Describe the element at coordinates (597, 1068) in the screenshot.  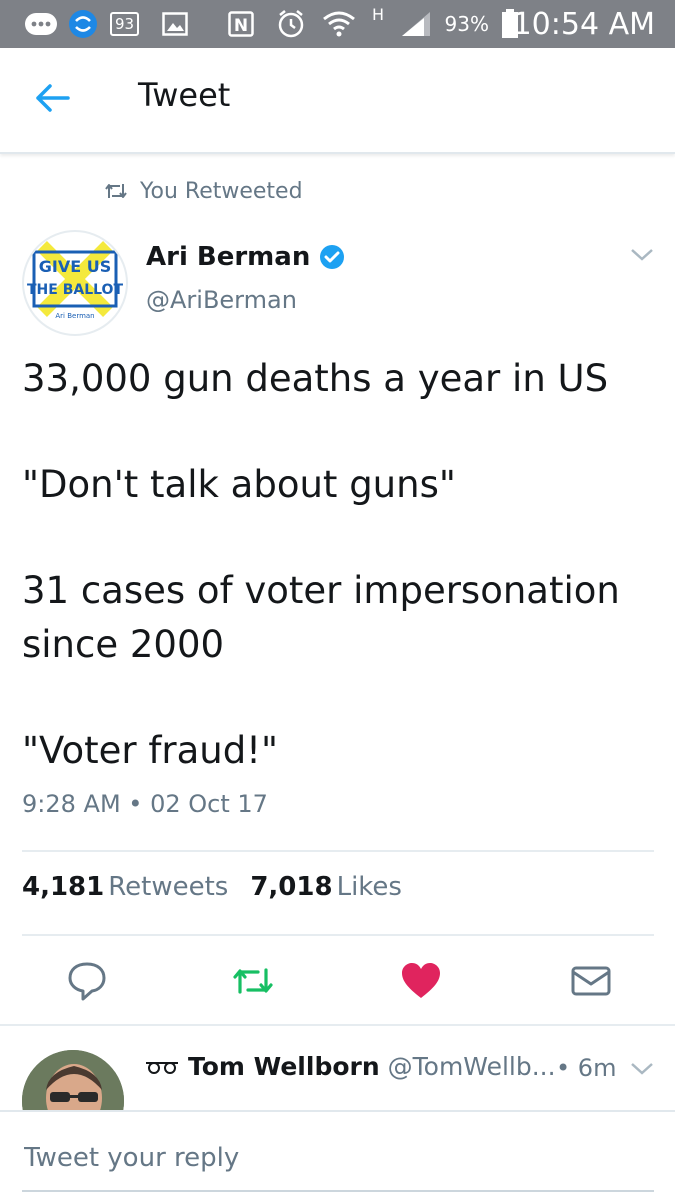
I see `reply-time-text: 6m` at that location.